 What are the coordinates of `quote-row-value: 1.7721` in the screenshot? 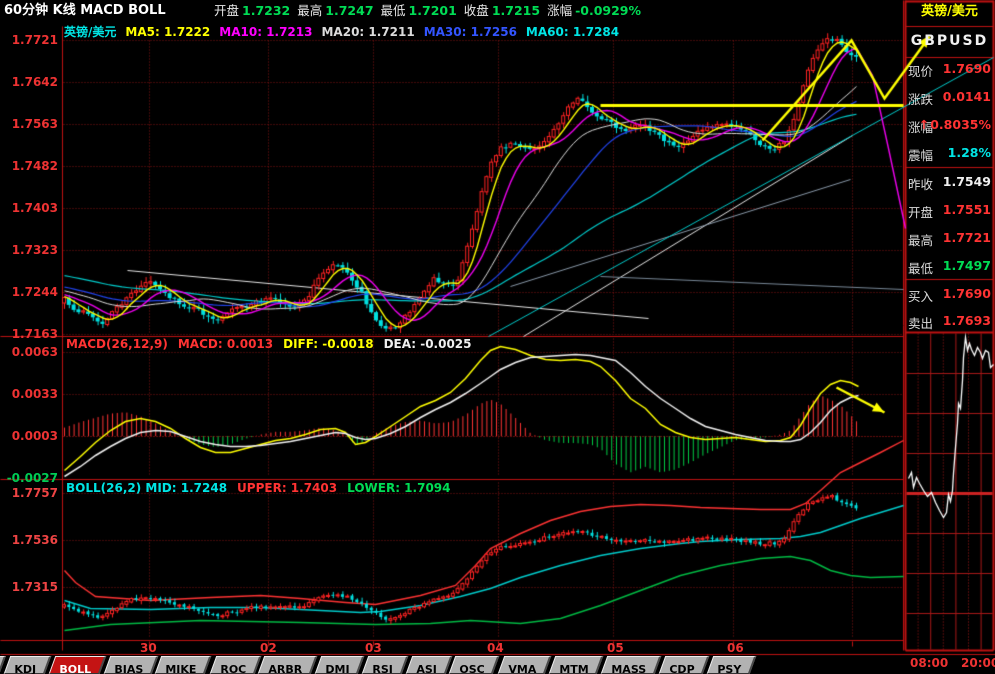 It's located at (967, 237).